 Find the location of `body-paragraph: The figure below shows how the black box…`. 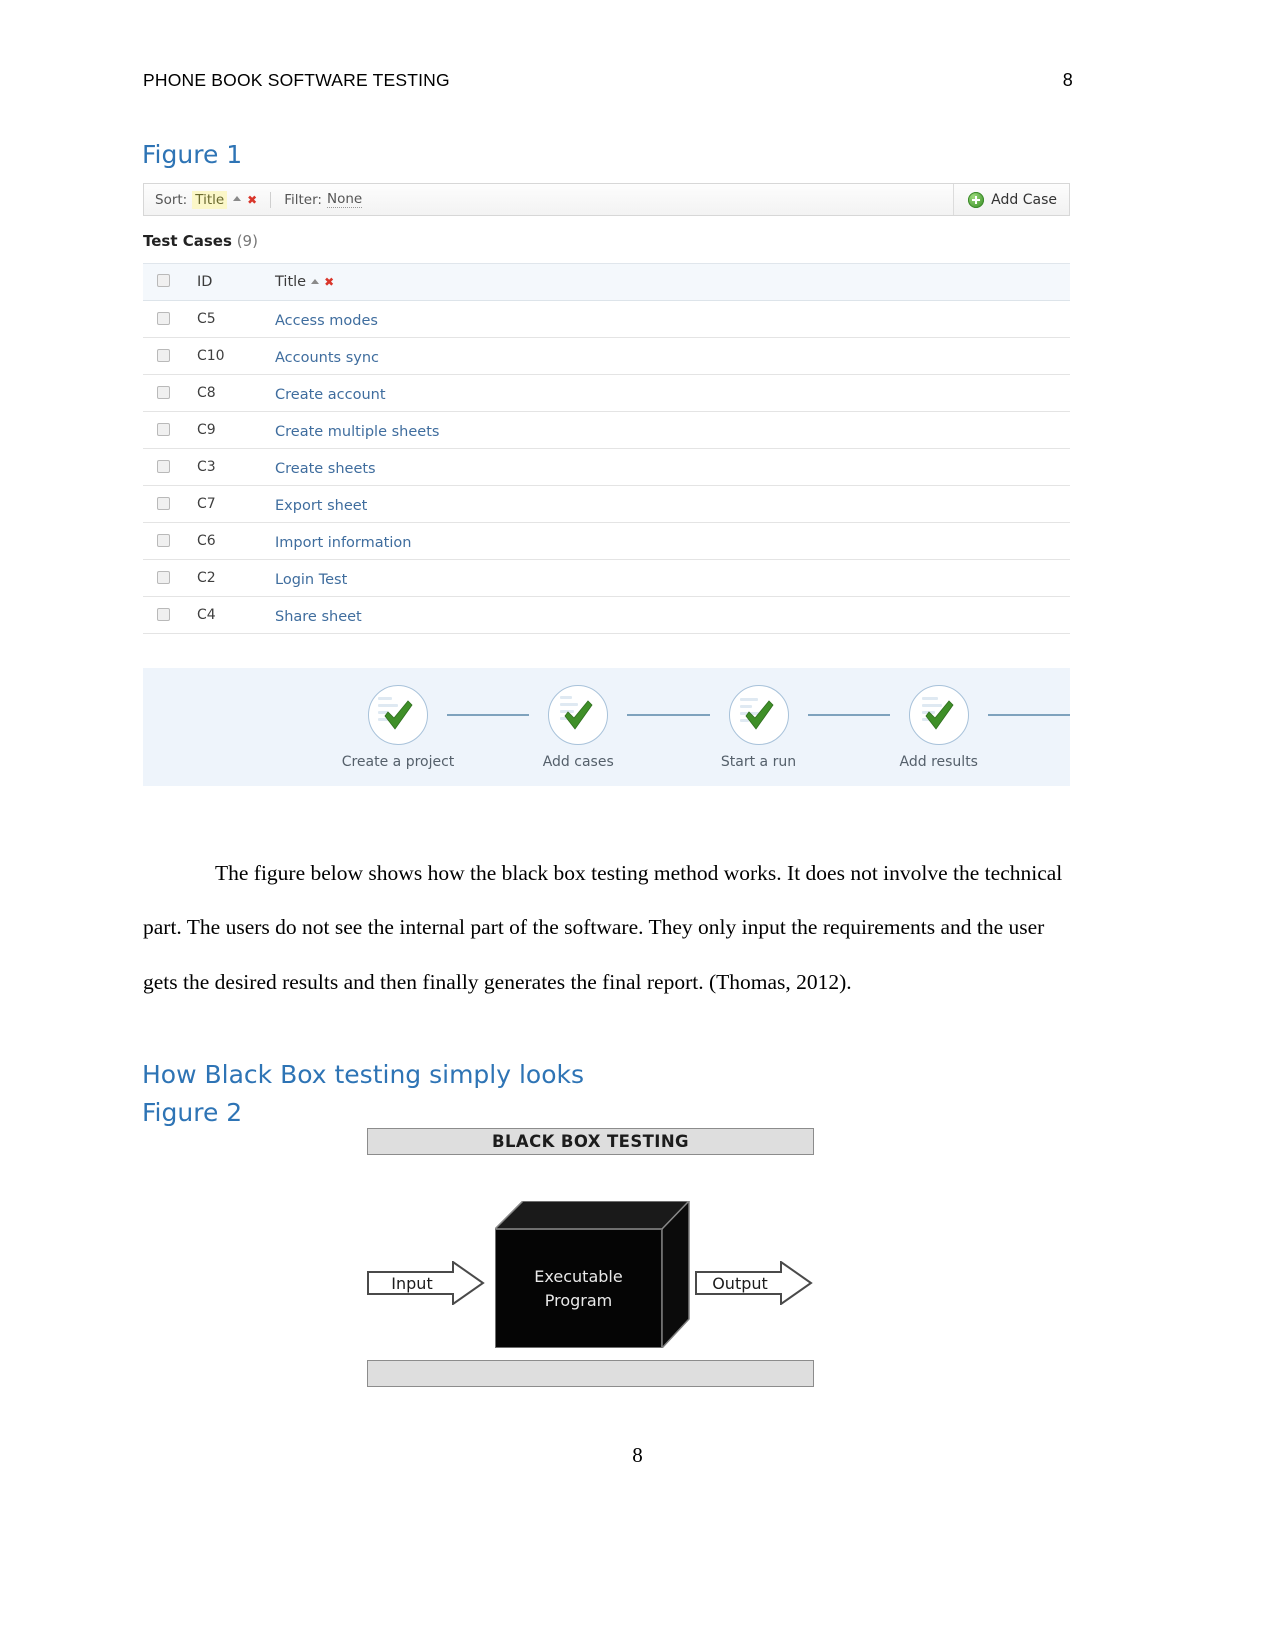

body-paragraph: The figure below shows how the black box… is located at coordinates (603, 927).